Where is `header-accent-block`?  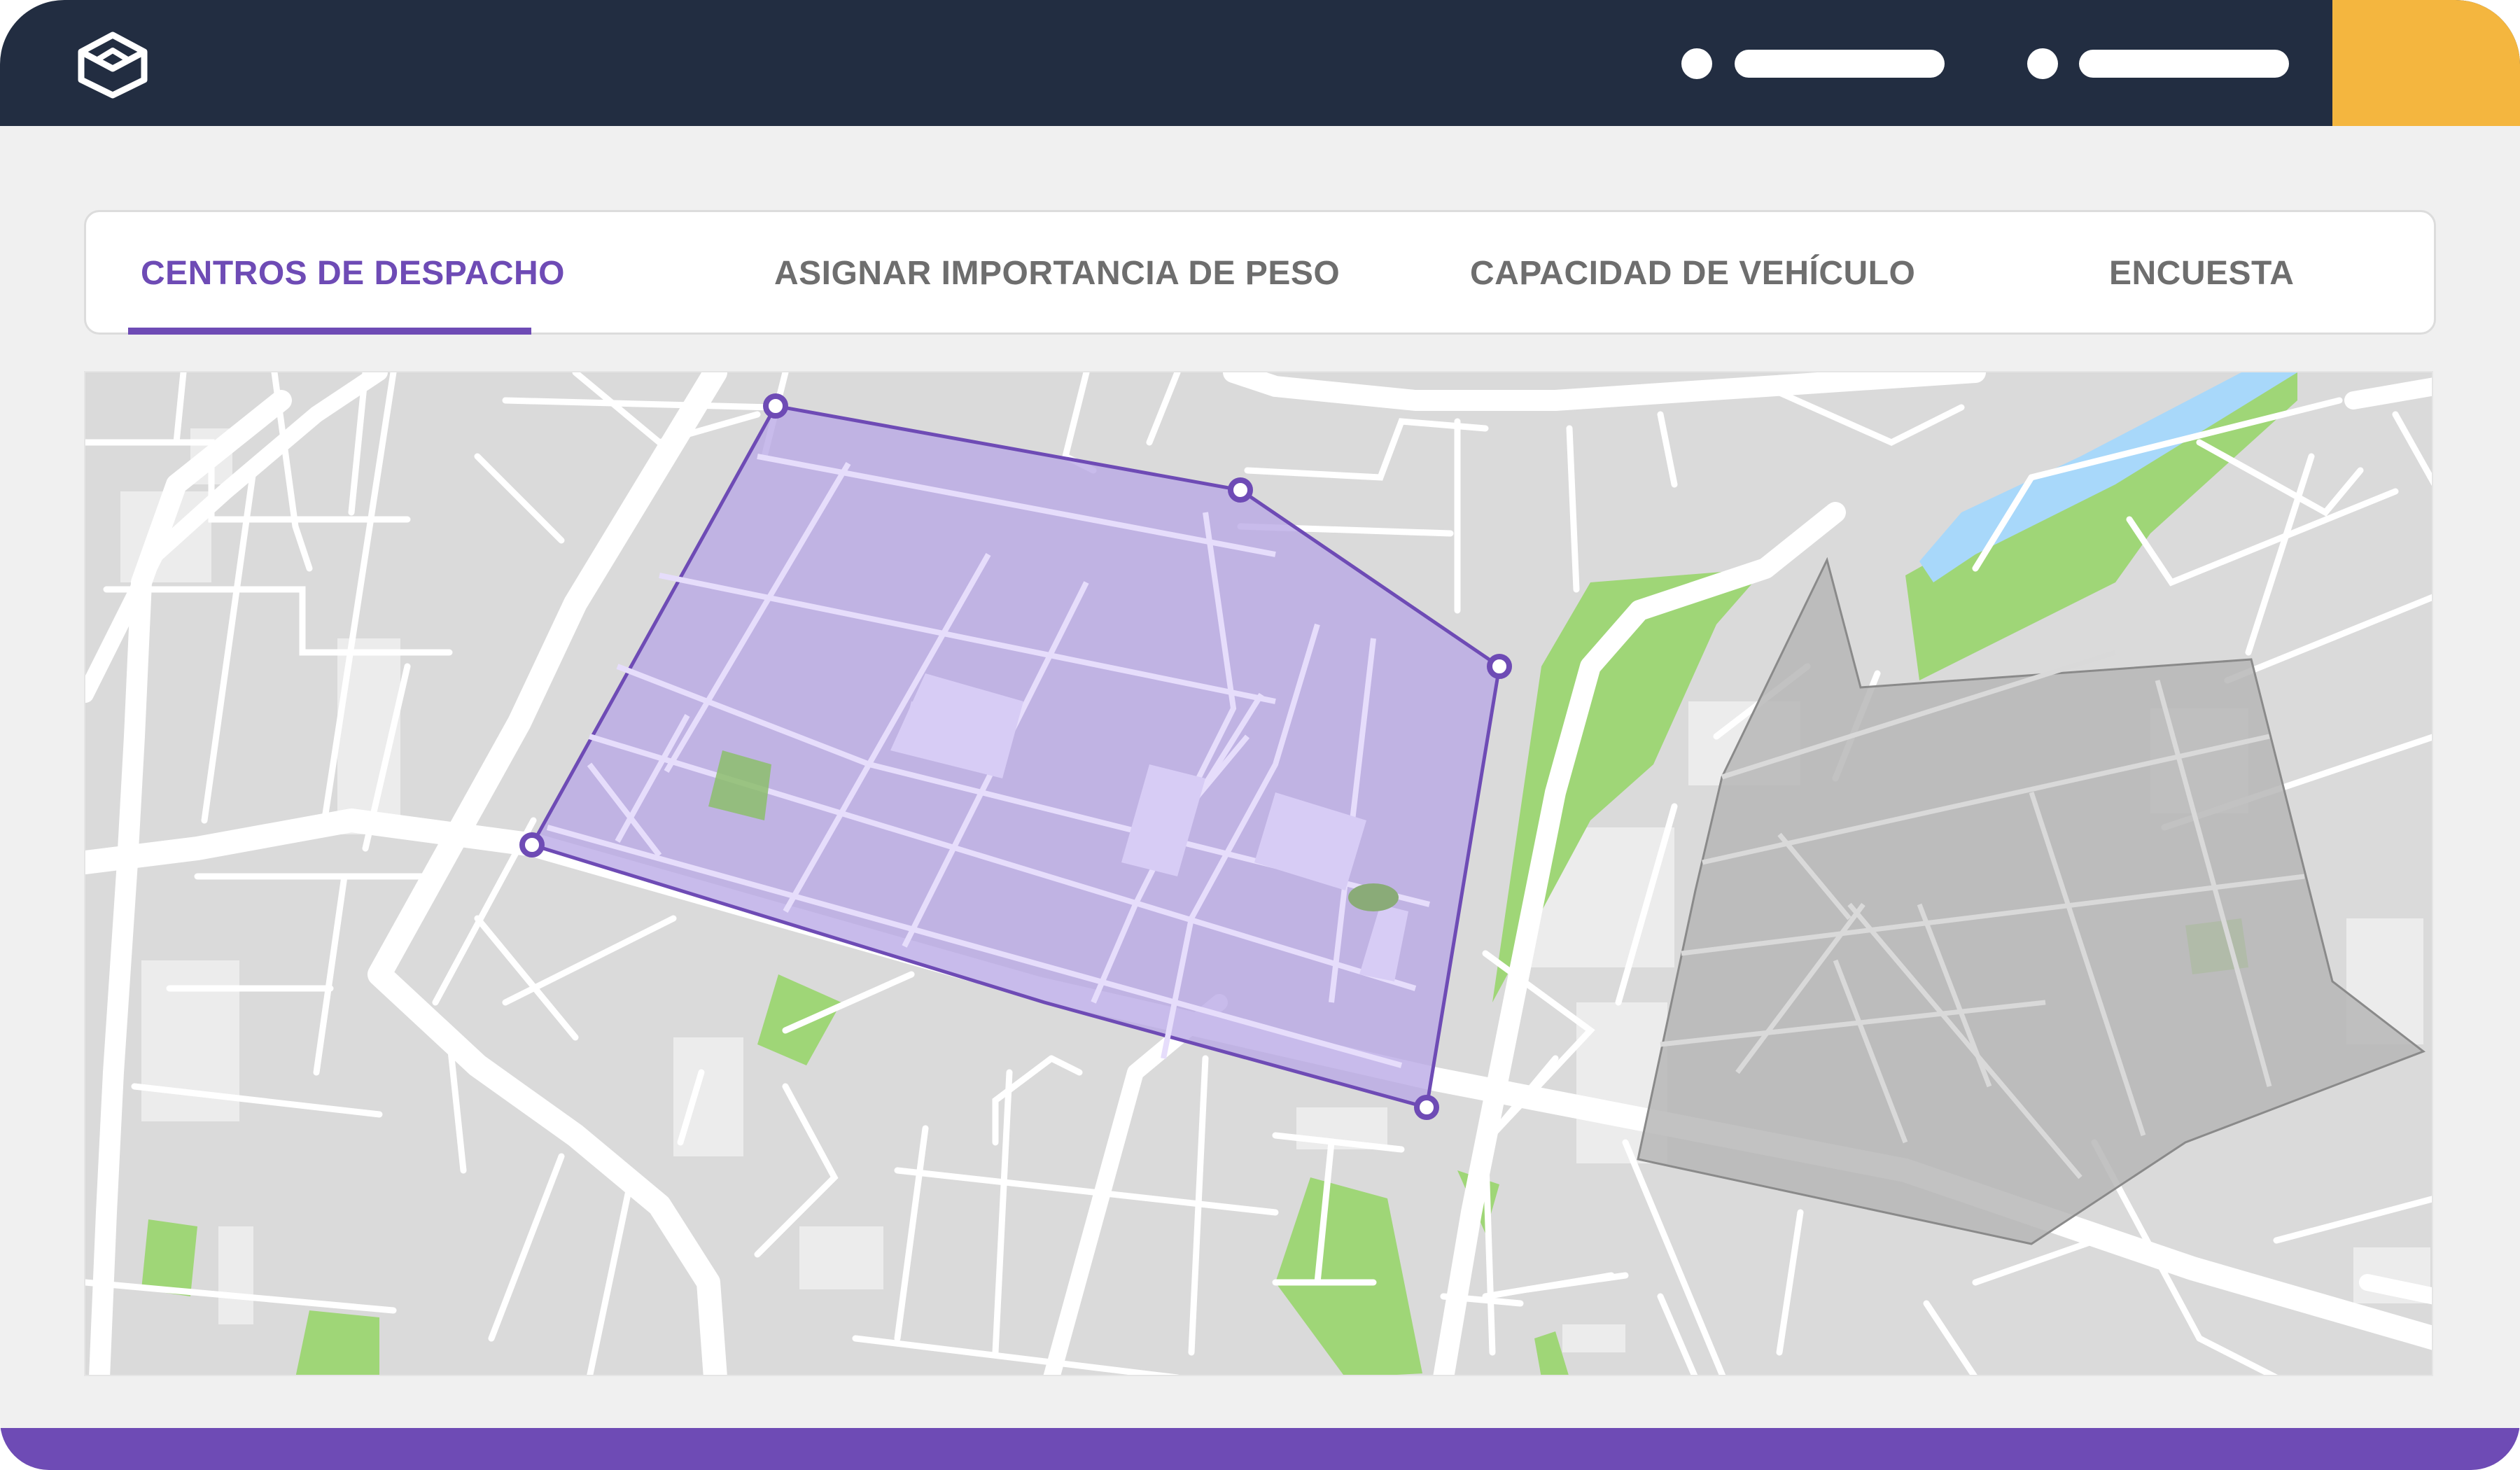 header-accent-block is located at coordinates (2426, 63).